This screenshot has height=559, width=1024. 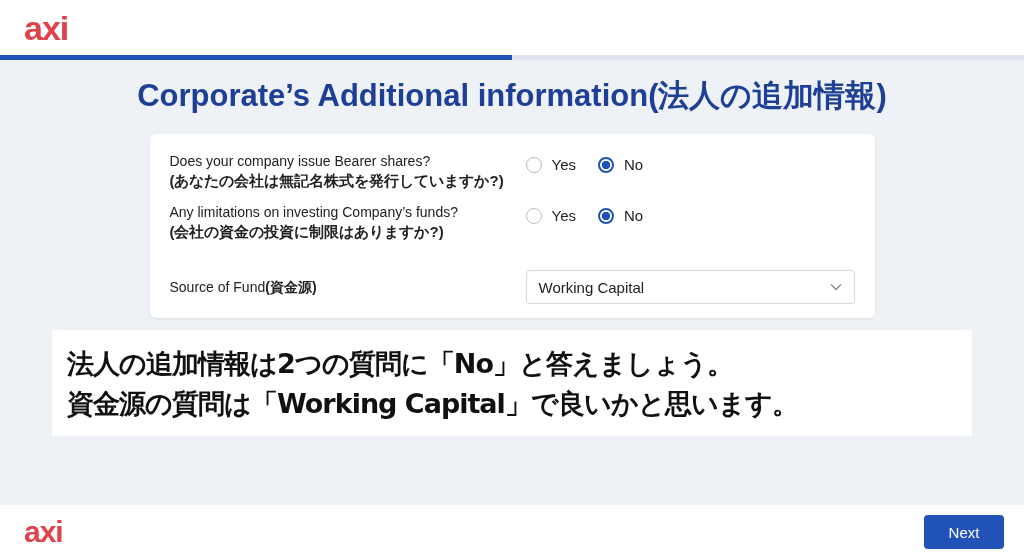 What do you see at coordinates (400, 364) in the screenshot?
I see `caption-text: 法人の追加情報は2つの質問に「No」と答えましょう。` at bounding box center [400, 364].